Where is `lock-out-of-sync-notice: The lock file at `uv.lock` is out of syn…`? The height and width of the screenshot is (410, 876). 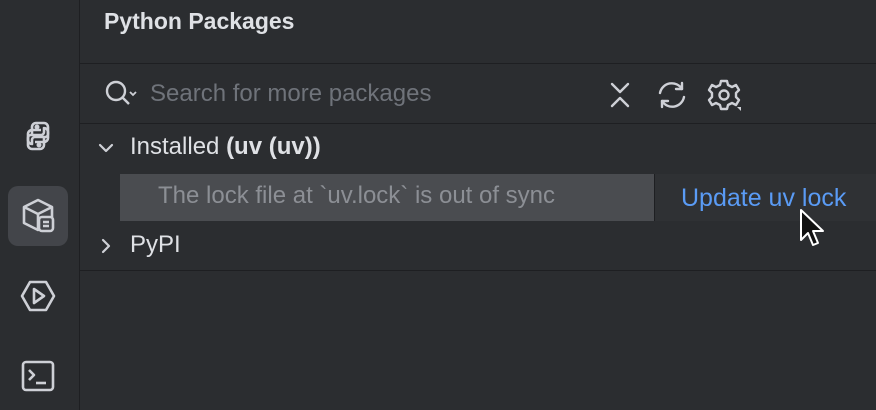 lock-out-of-sync-notice: The lock file at `uv.lock` is out of syn… is located at coordinates (387, 197).